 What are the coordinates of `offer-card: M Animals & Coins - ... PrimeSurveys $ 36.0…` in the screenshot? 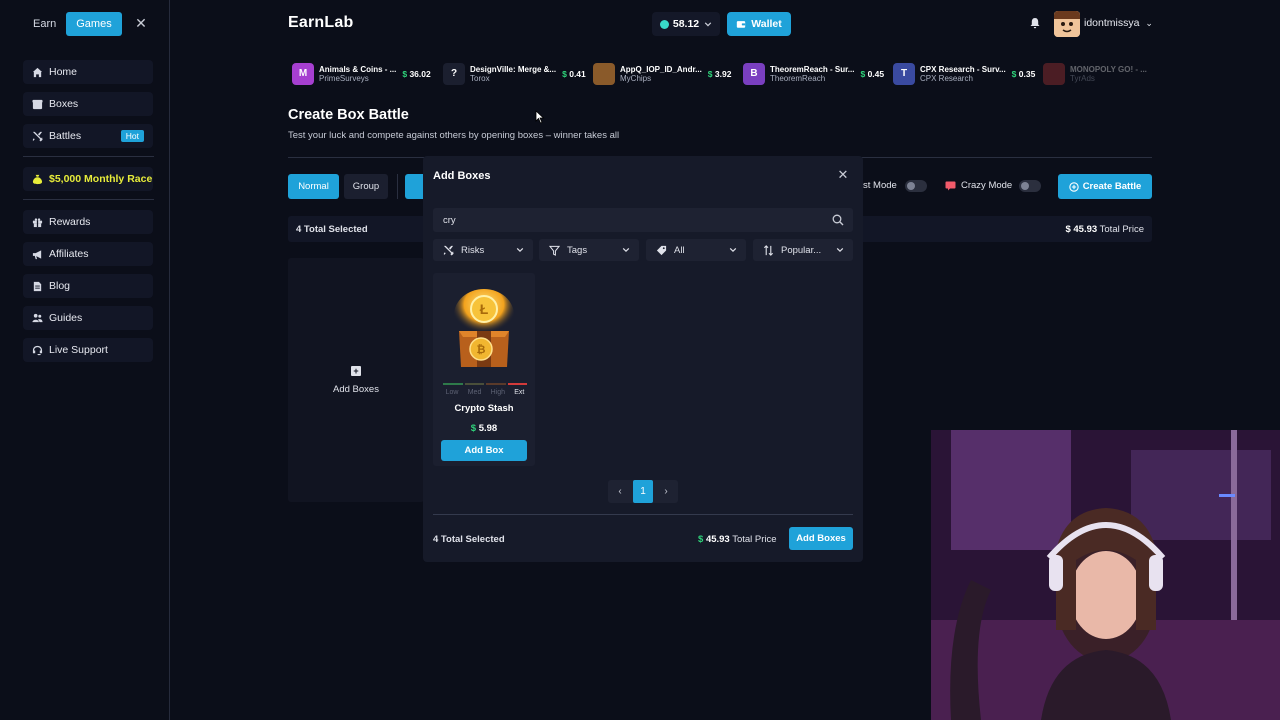 It's located at (361, 74).